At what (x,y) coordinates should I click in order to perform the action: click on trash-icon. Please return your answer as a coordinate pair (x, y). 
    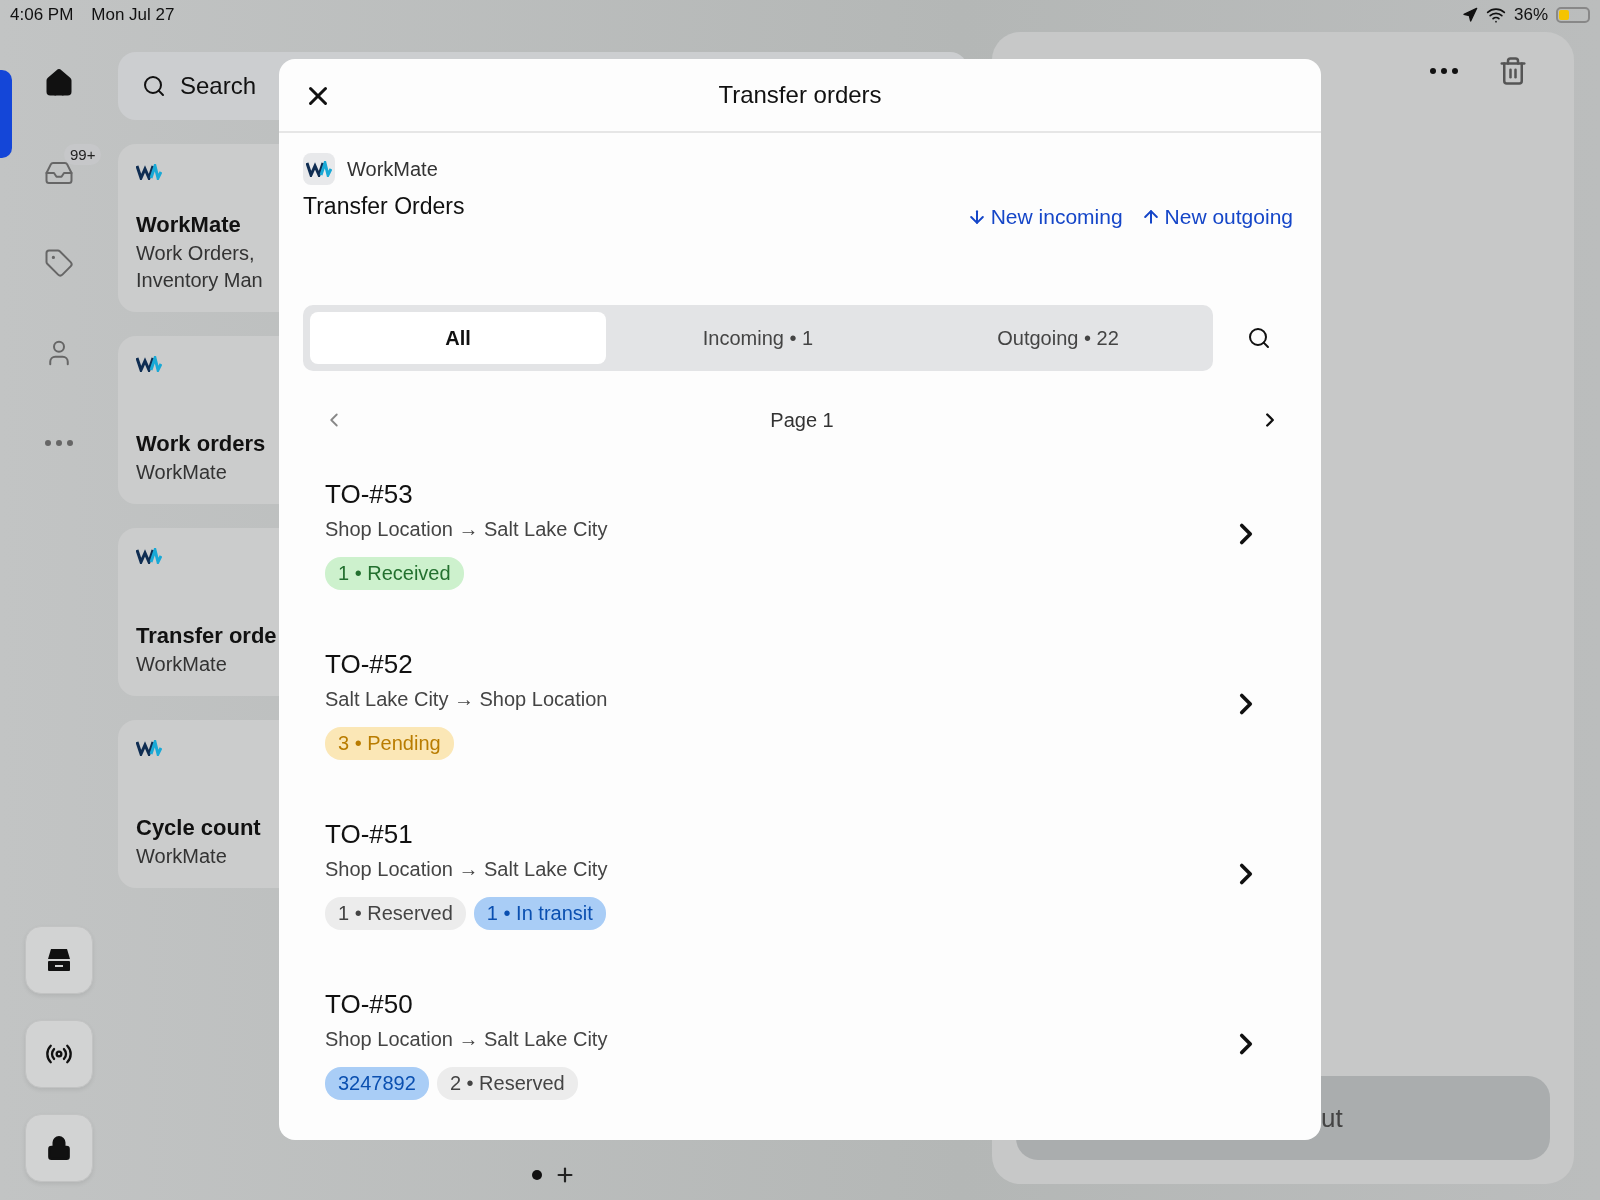
    Looking at the image, I should click on (1513, 71).